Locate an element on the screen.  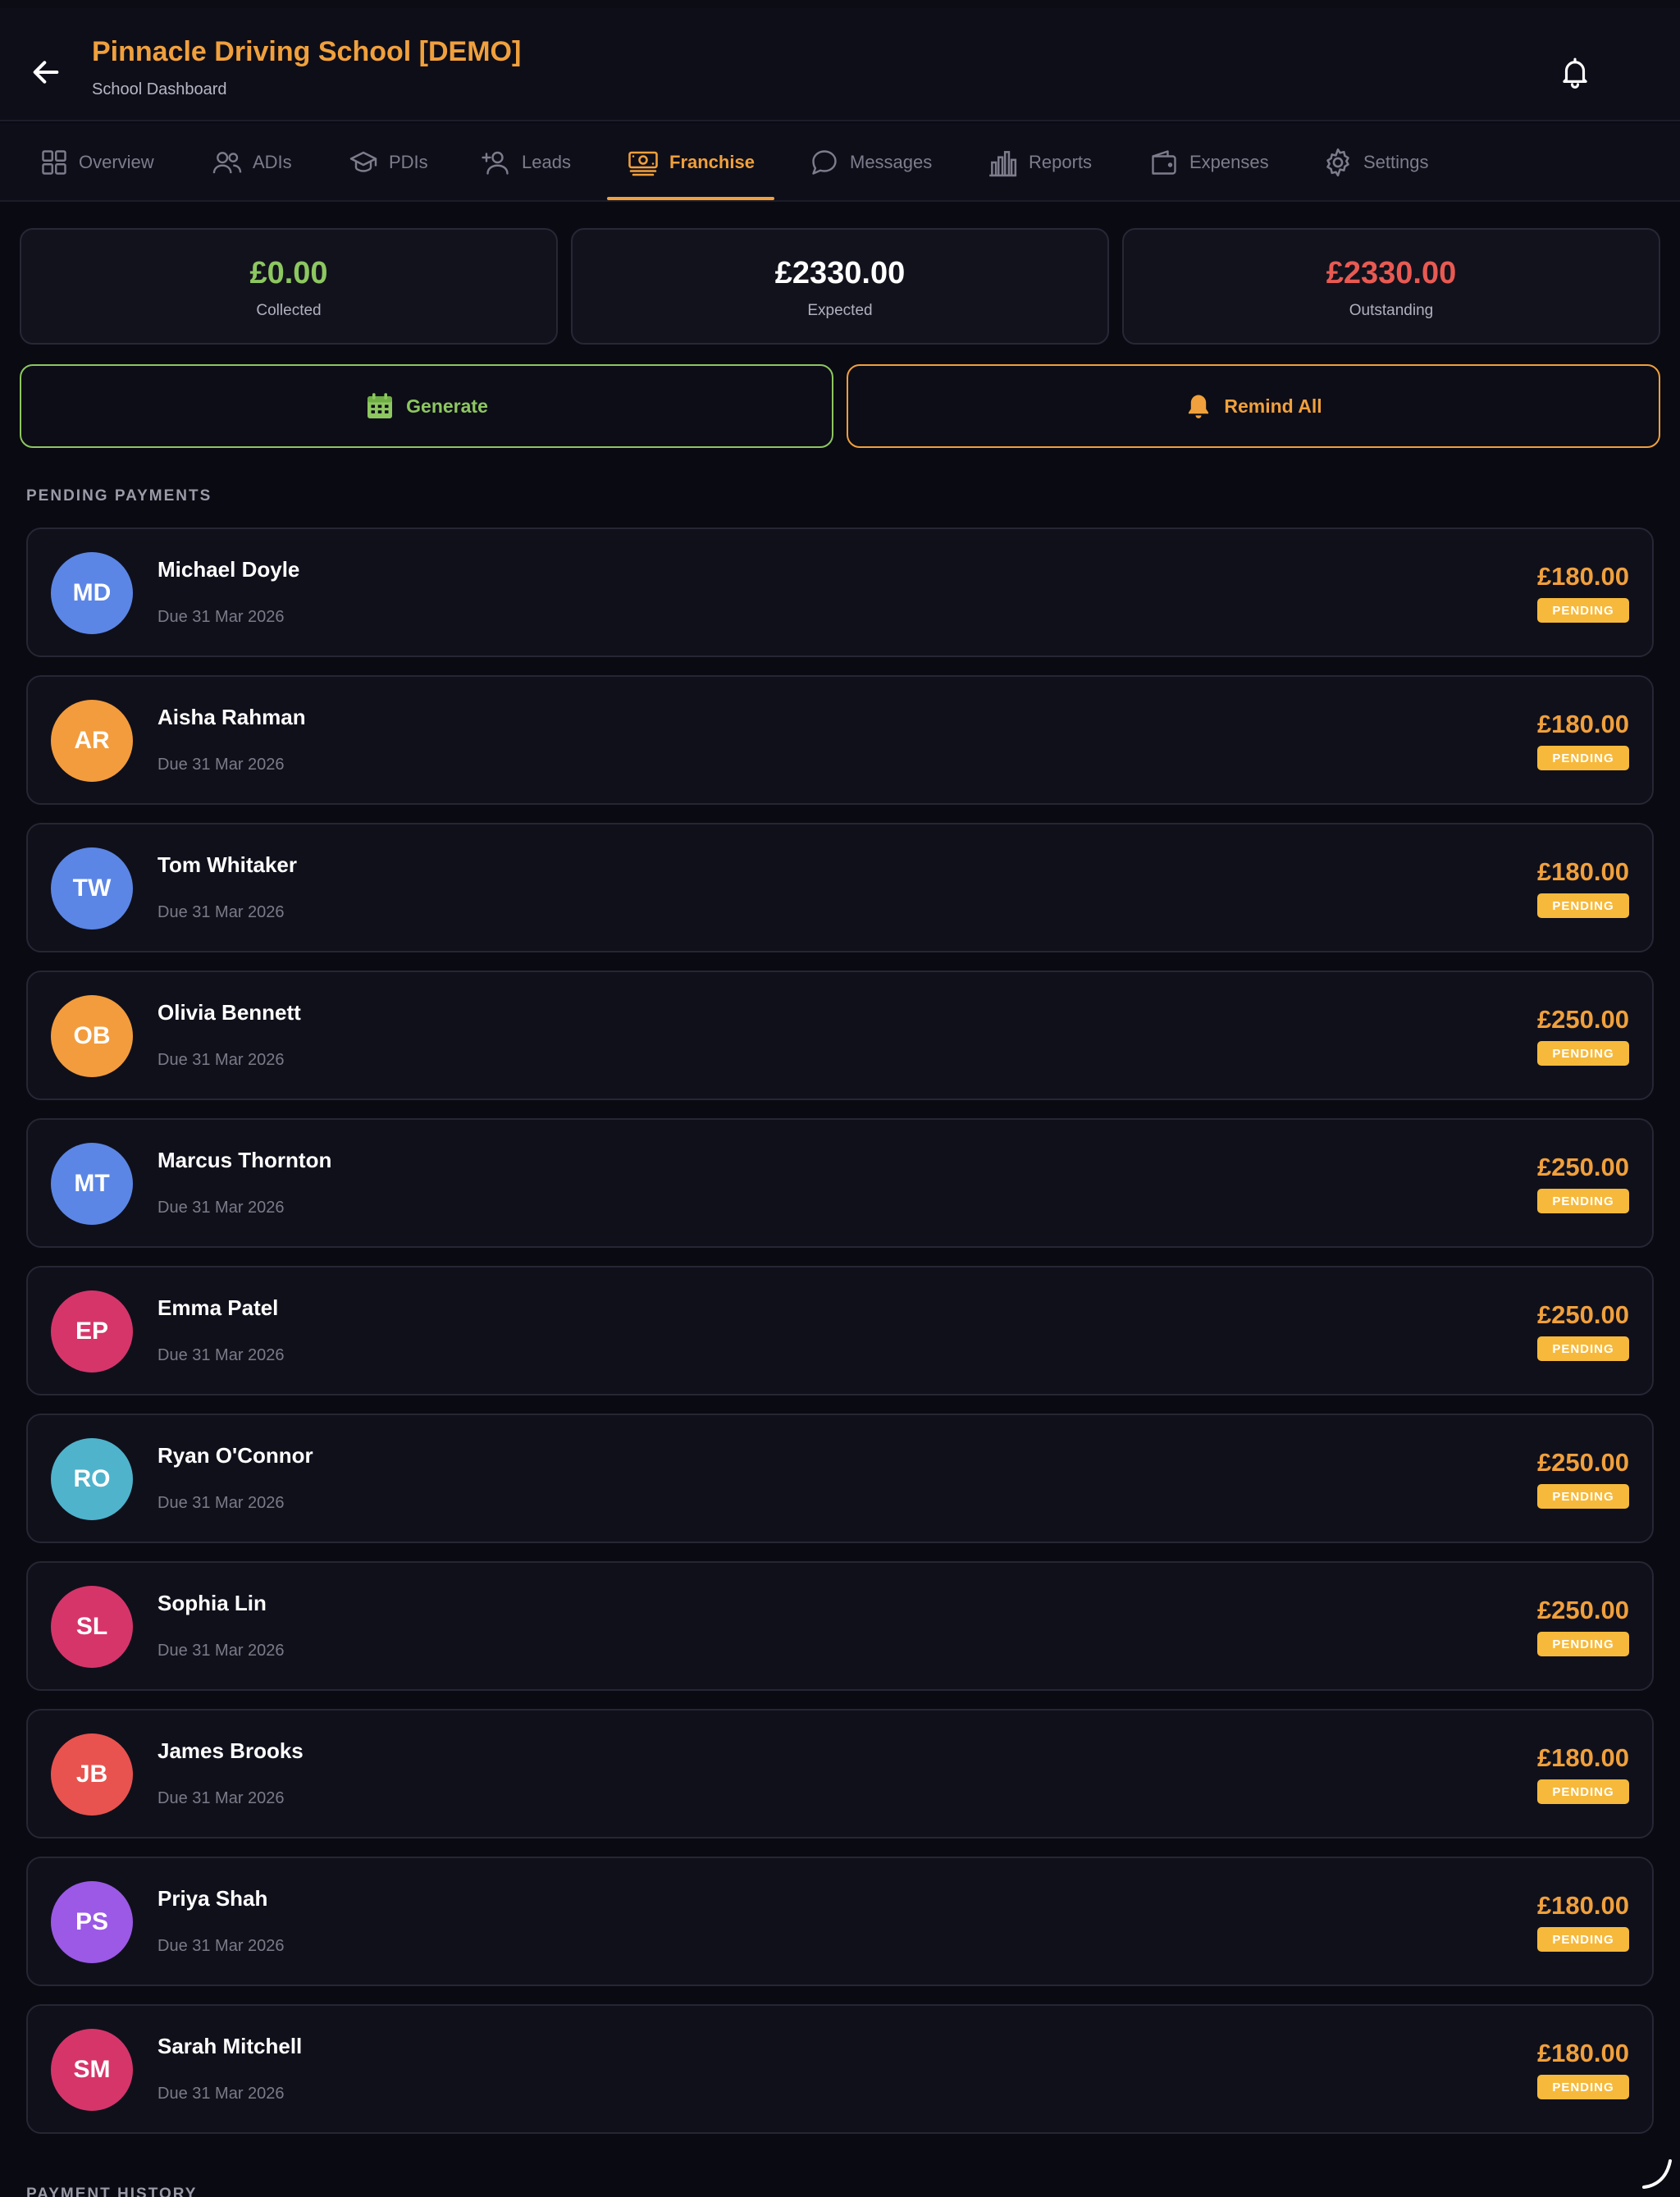
users-icon is located at coordinates (227, 163).